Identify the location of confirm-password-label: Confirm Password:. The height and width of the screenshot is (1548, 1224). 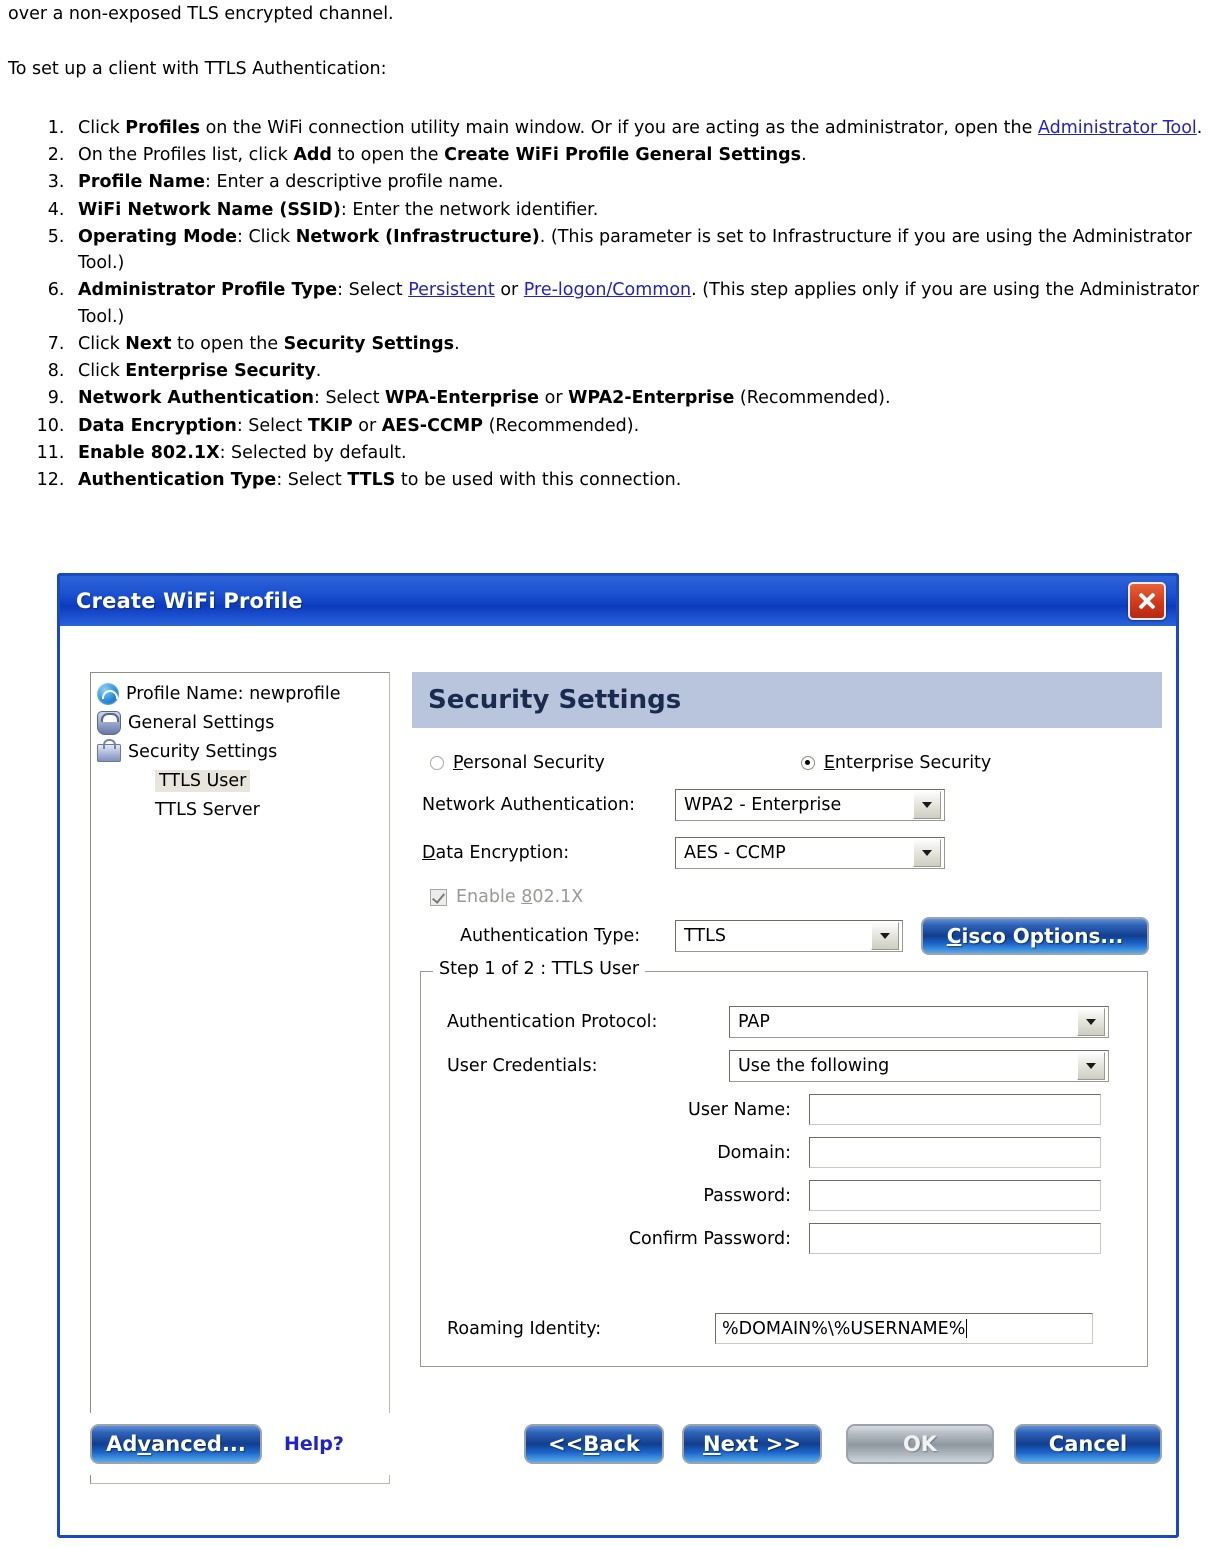
(709, 1238).